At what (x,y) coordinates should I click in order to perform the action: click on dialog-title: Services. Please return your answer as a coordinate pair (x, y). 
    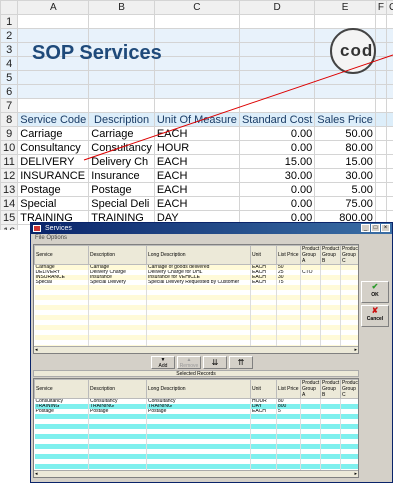
    Looking at the image, I should click on (58, 228).